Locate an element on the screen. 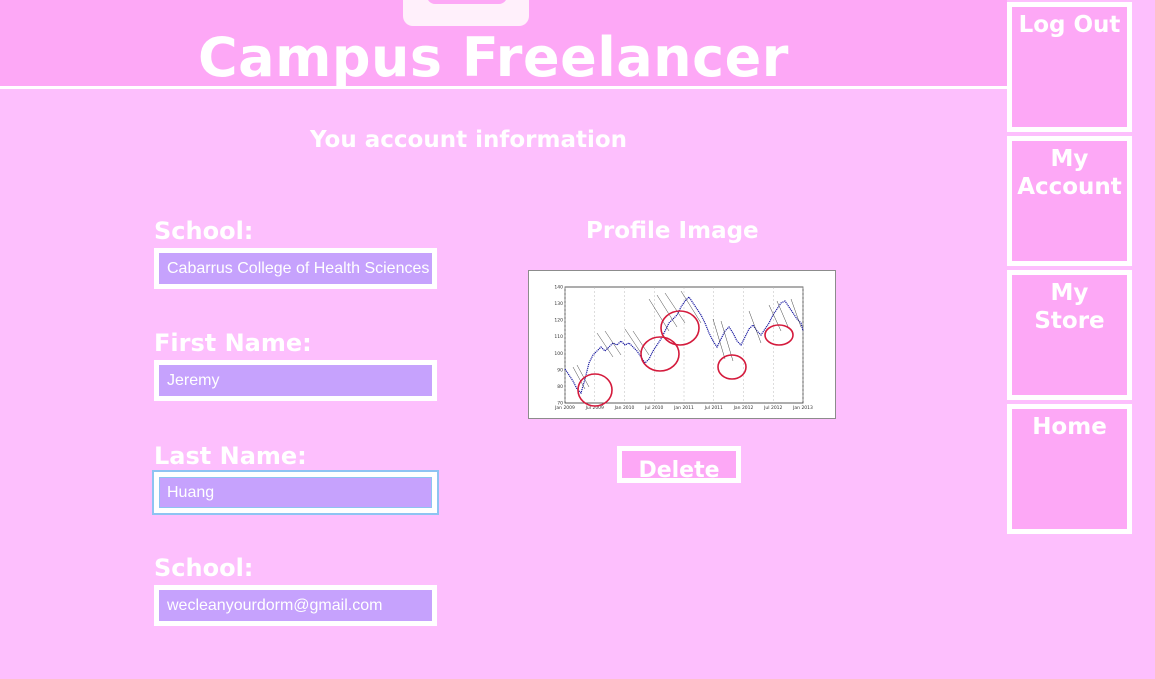  email-input is located at coordinates (295, 605).